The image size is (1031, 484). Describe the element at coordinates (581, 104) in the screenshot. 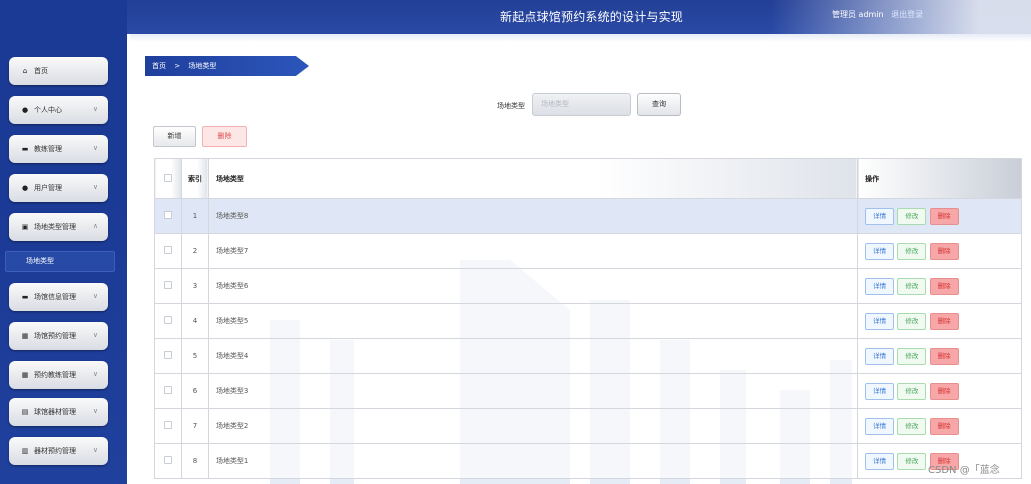

I see `search-input: 场地类型` at that location.